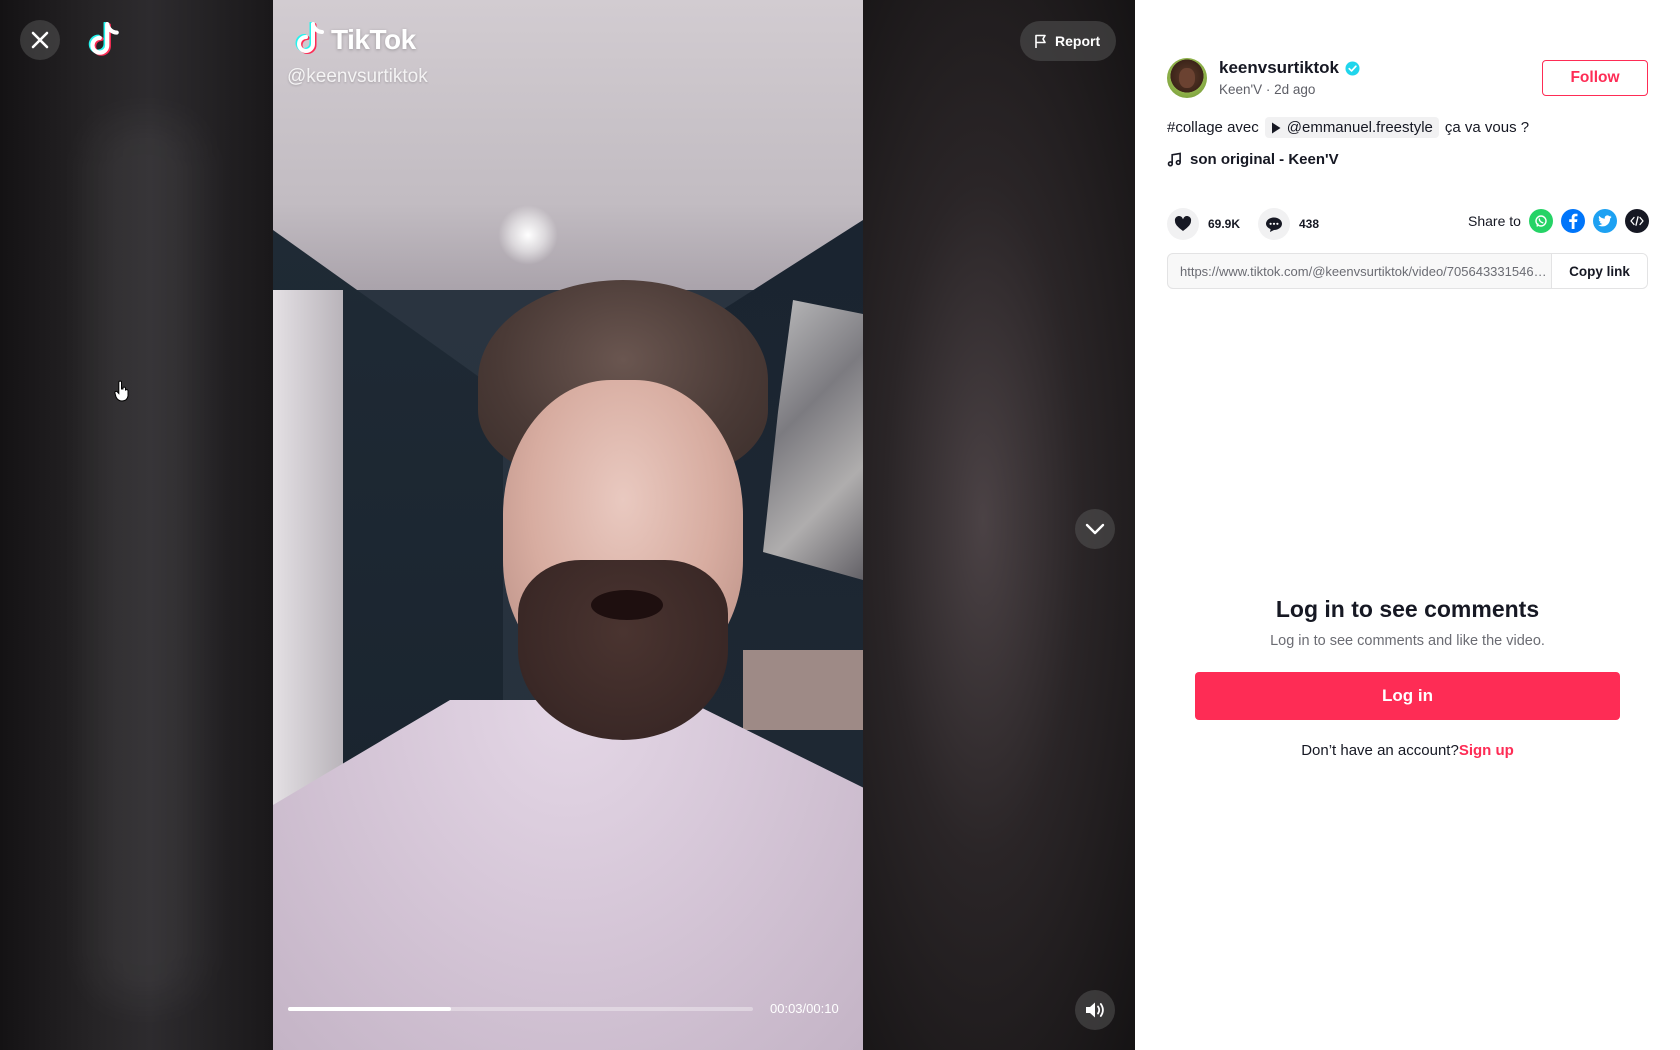 The height and width of the screenshot is (1050, 1680). What do you see at coordinates (803, 690) in the screenshot?
I see `video-frame-shelf` at bounding box center [803, 690].